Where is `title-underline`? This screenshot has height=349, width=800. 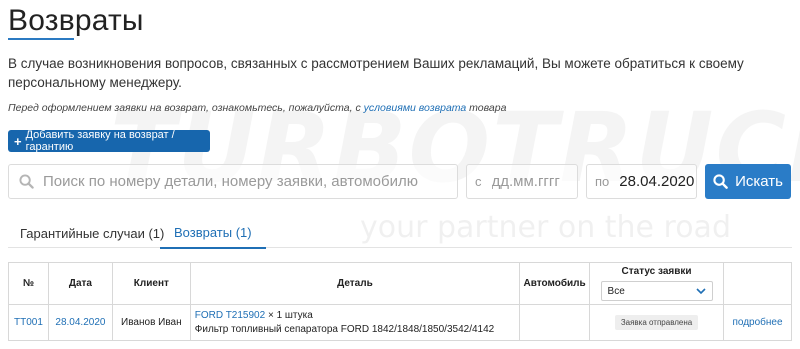
title-underline is located at coordinates (41, 39).